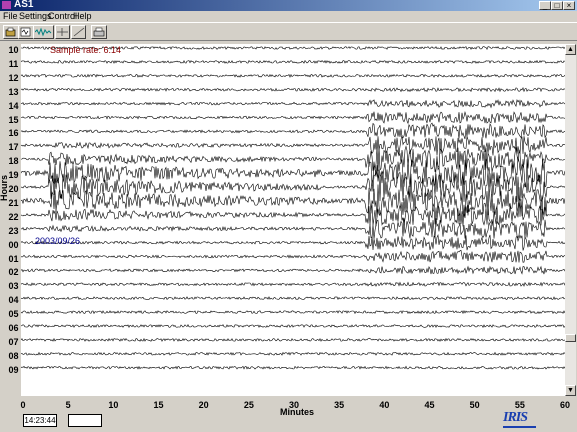 This screenshot has height=432, width=577. I want to click on close-button: ×, so click(569, 5).